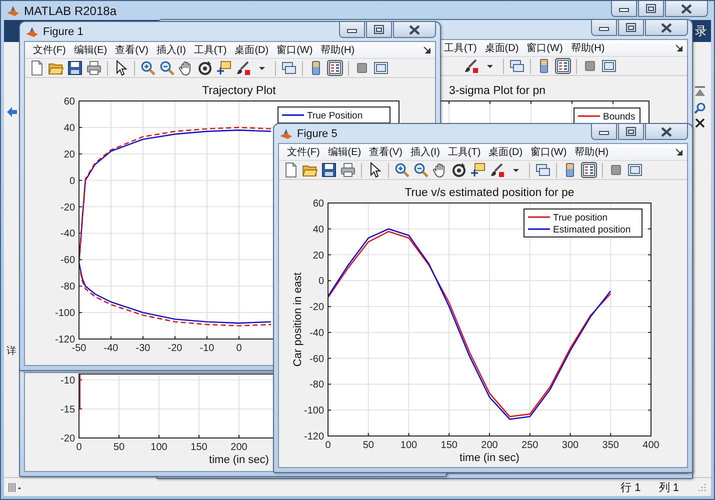  Describe the element at coordinates (619, 117) in the screenshot. I see `legend-label: Bounds` at that location.